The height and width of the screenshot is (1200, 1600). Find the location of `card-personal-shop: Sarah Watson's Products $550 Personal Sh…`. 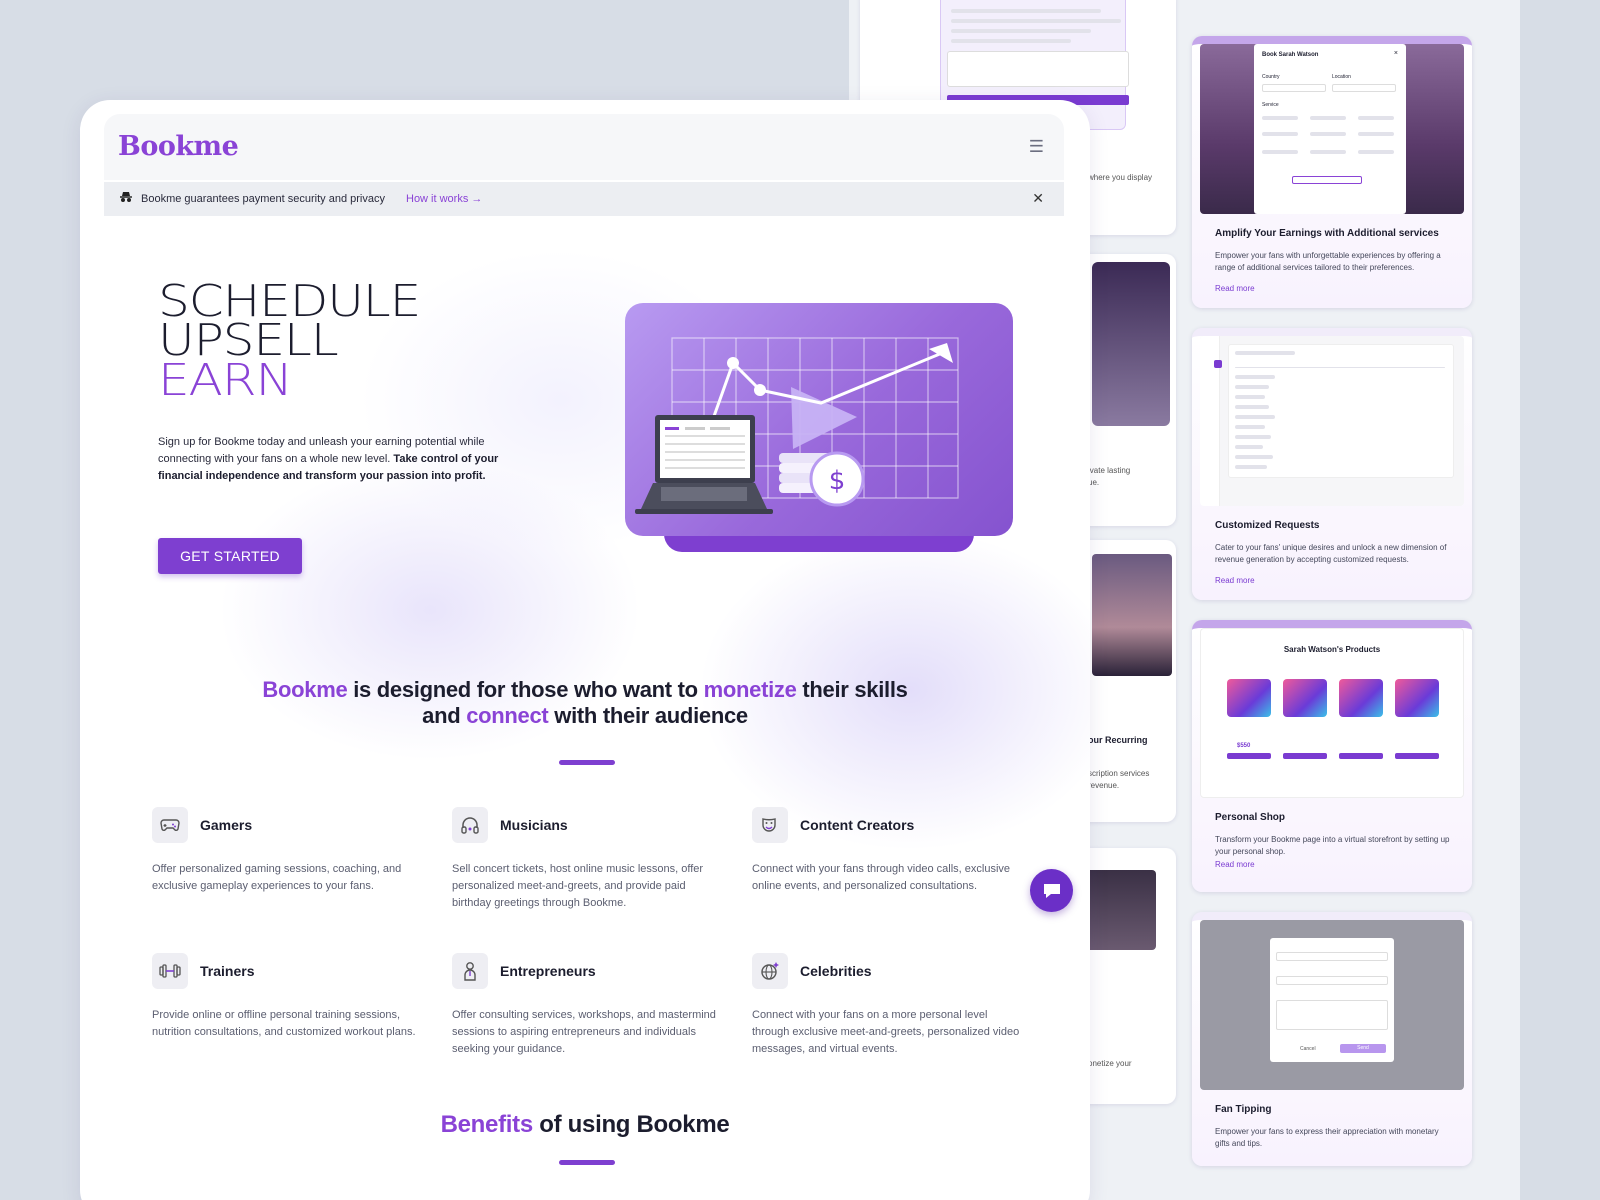

card-personal-shop: Sarah Watson's Products $550 Personal Sh… is located at coordinates (1332, 756).